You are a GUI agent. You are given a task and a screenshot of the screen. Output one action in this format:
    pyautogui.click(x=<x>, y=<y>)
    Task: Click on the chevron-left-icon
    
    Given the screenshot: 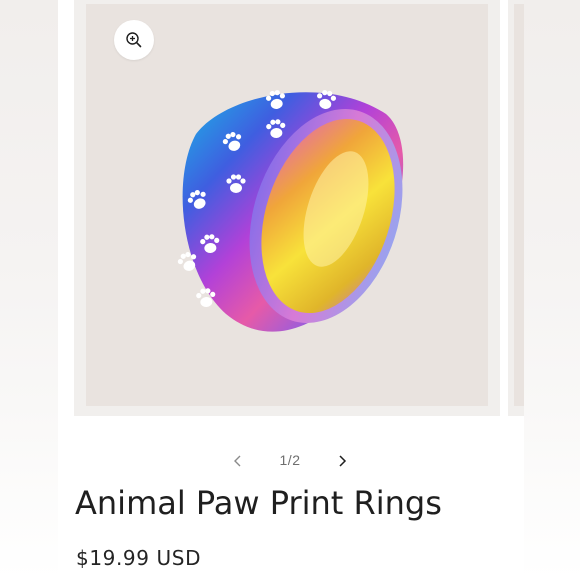 What is the action you would take?
    pyautogui.click(x=237, y=461)
    